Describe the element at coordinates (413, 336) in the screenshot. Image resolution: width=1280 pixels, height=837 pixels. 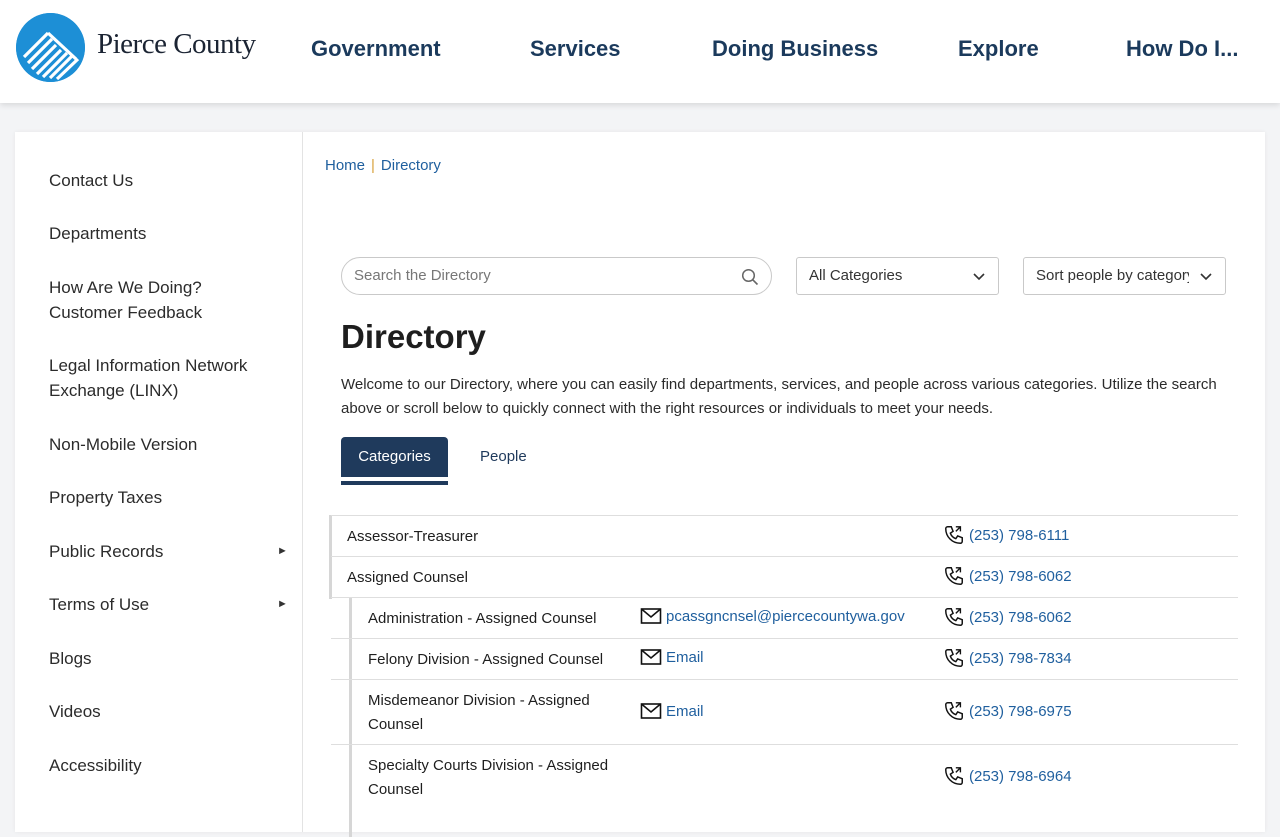
I see `page-title: Directory` at that location.